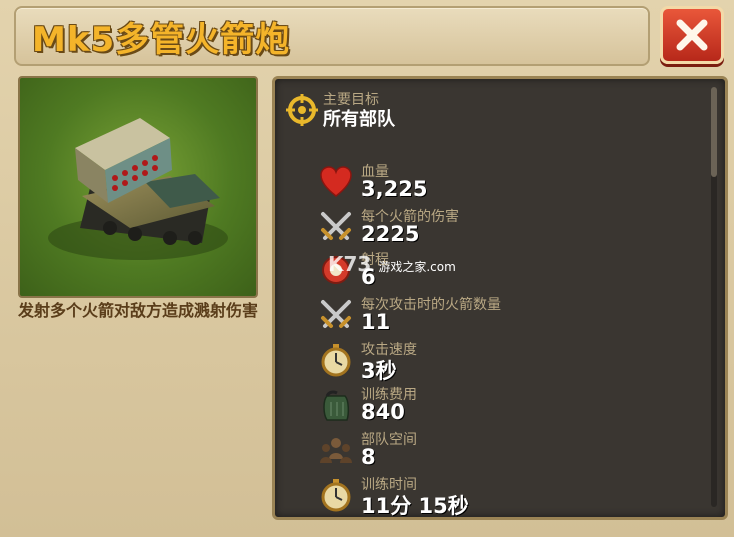 This screenshot has width=734, height=537. Describe the element at coordinates (350, 264) in the screenshot. I see `watermark-brand: K73` at that location.